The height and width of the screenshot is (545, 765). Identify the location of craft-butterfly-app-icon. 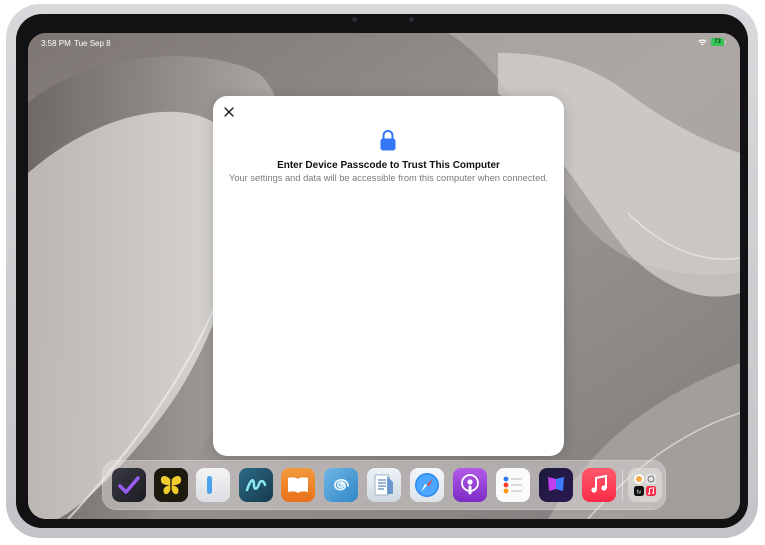
(556, 485).